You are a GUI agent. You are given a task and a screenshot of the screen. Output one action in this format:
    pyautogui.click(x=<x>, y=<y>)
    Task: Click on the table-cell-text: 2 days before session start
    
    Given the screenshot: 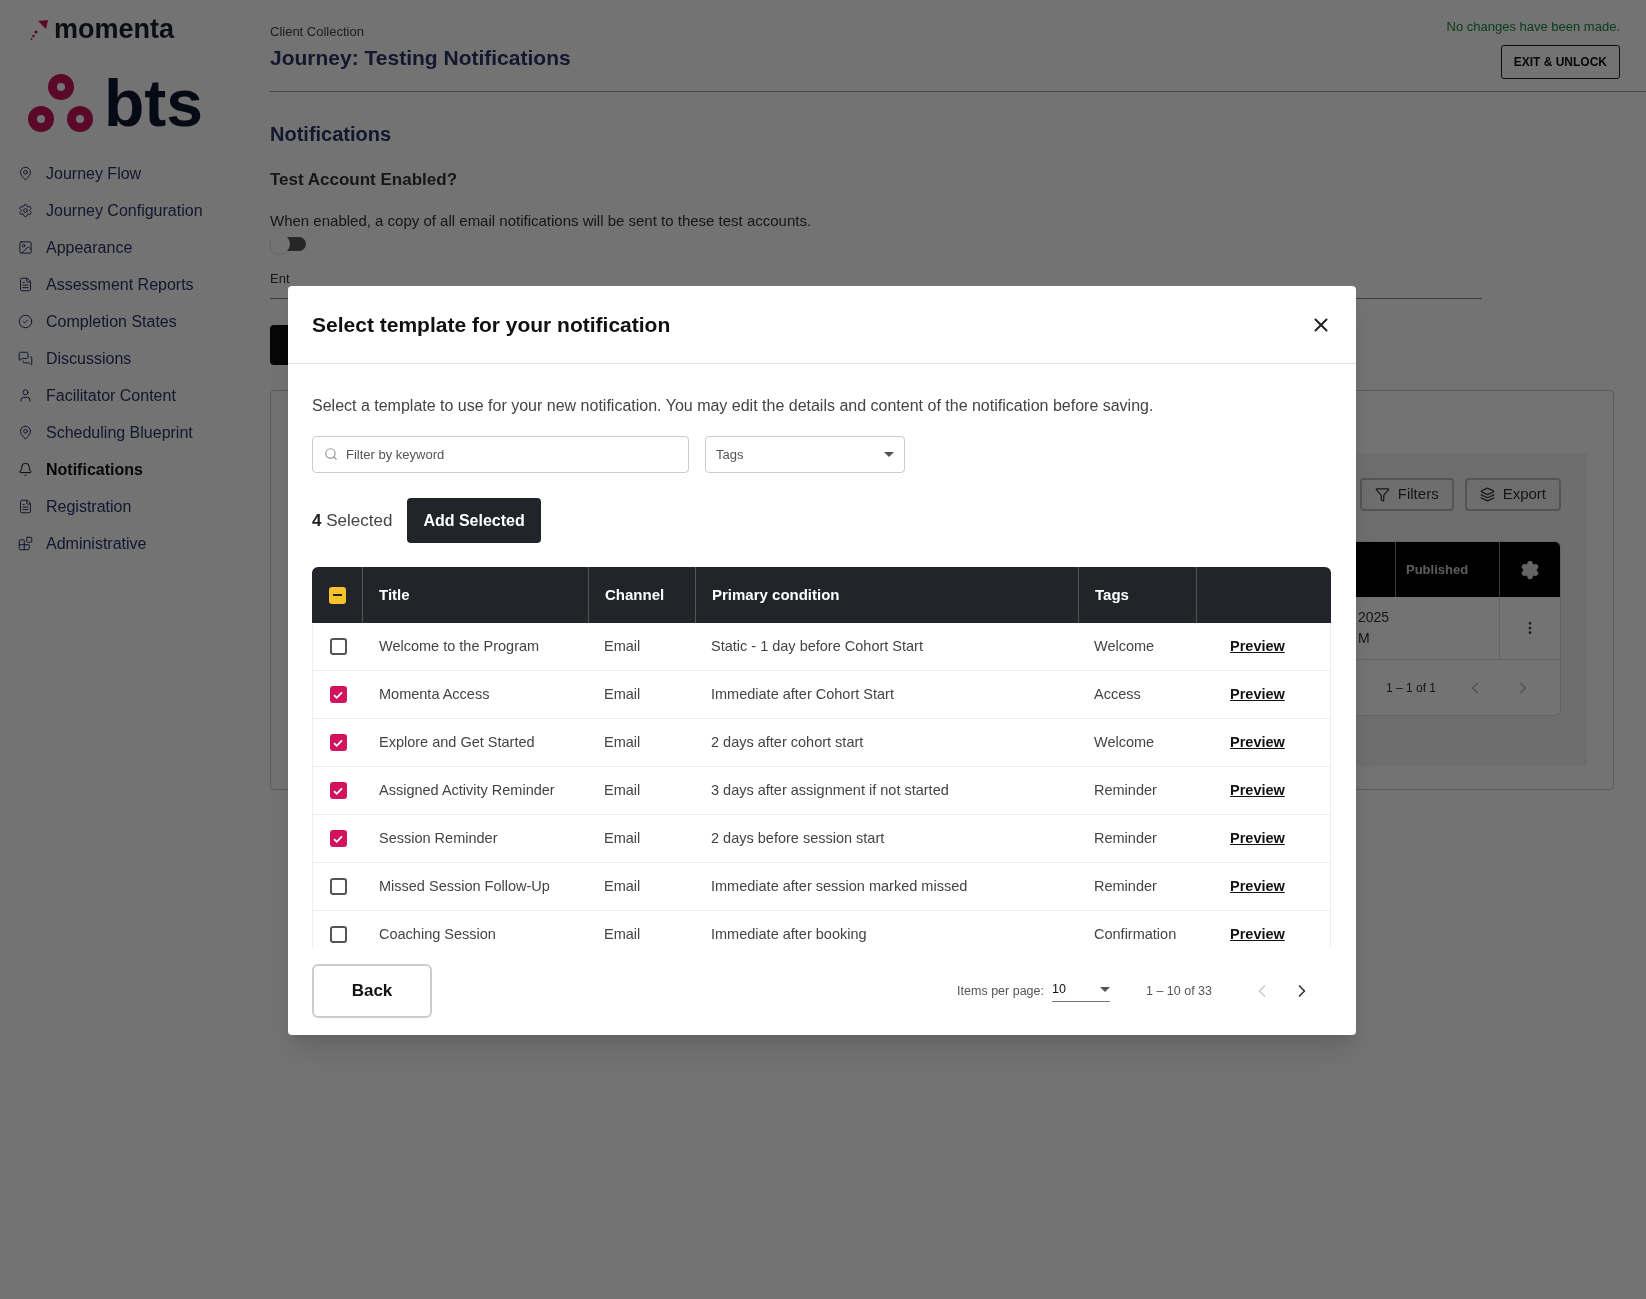 What is the action you would take?
    pyautogui.click(x=798, y=838)
    